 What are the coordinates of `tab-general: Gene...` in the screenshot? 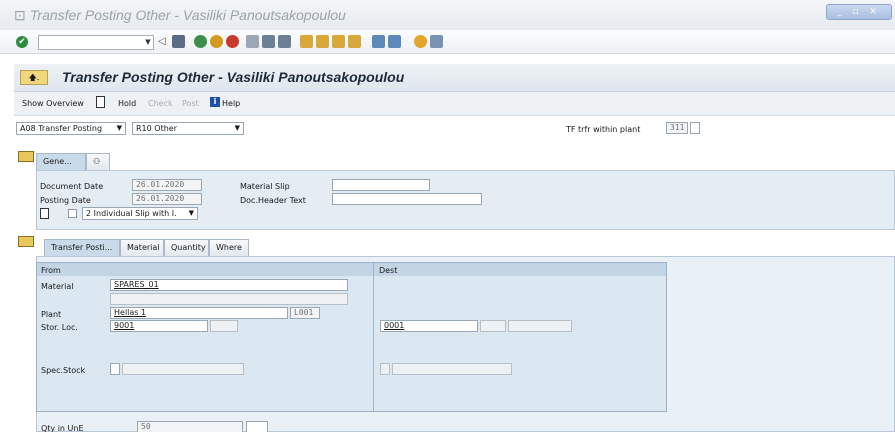 It's located at (61, 161).